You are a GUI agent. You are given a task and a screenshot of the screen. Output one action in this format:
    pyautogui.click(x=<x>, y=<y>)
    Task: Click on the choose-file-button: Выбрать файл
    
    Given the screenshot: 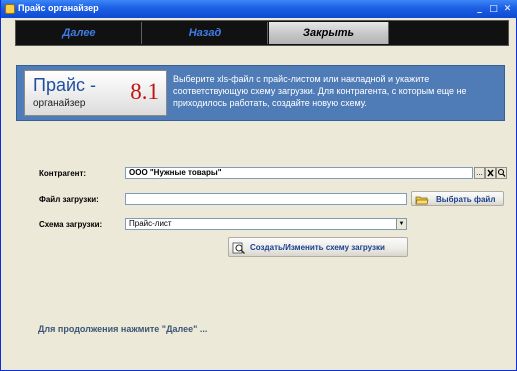 What is the action you would take?
    pyautogui.click(x=457, y=198)
    